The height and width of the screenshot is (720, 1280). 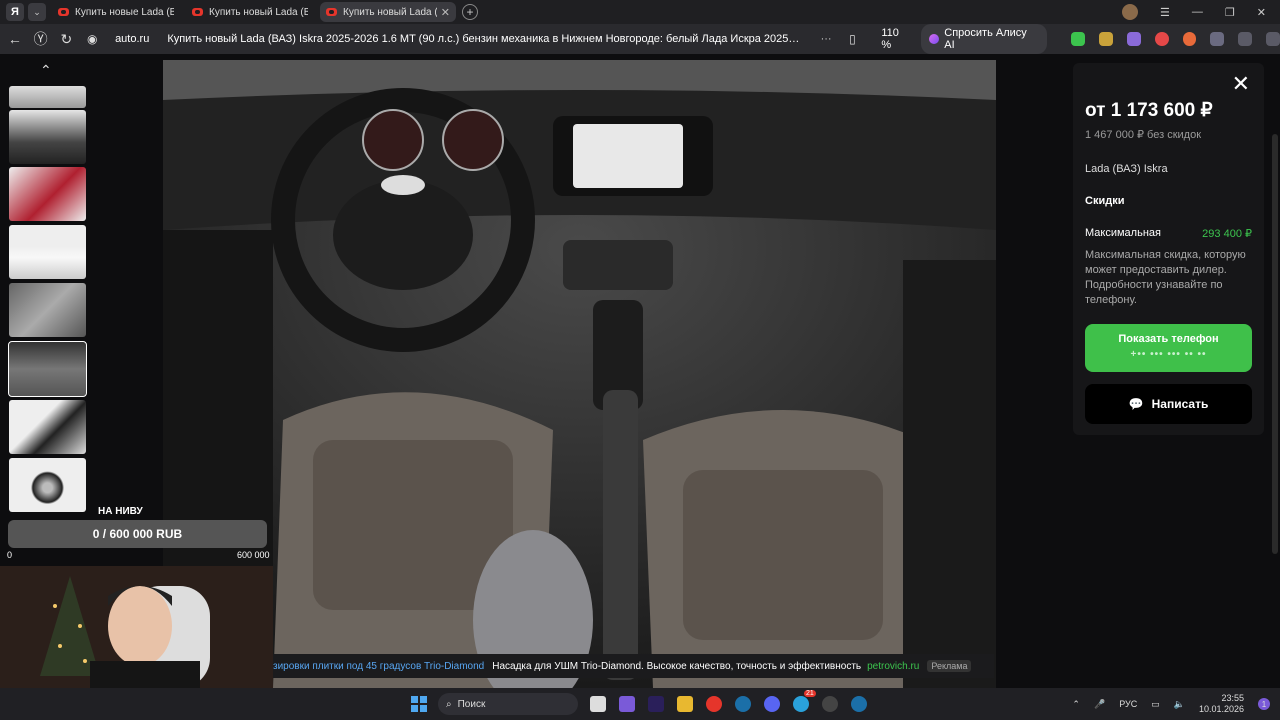 I want to click on goal-max: 600 000, so click(x=253, y=555).